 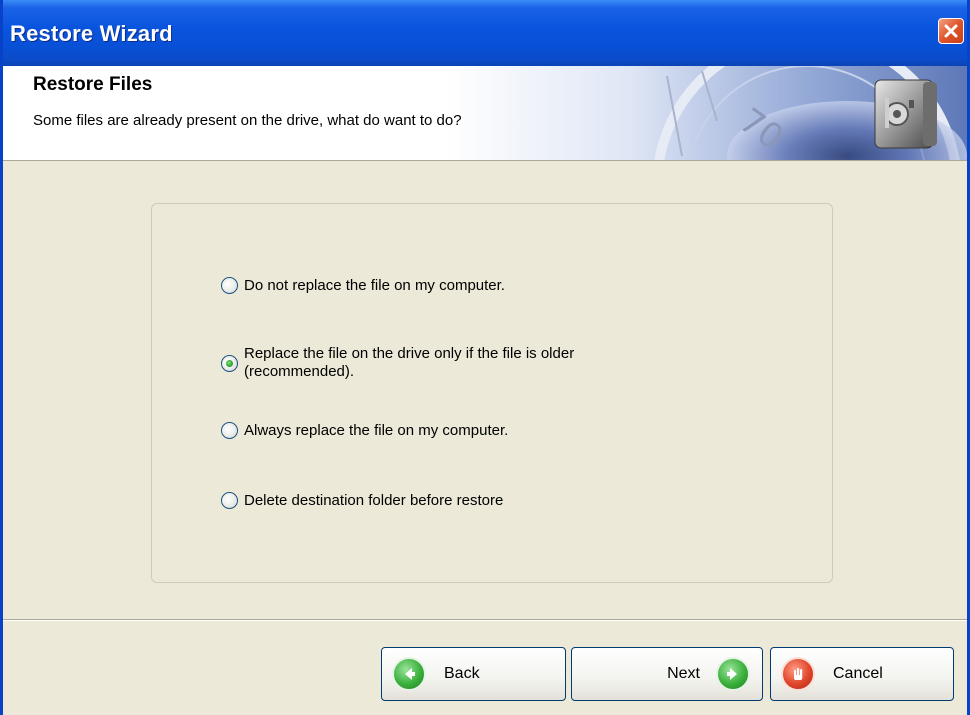 I want to click on close-button, so click(x=951, y=31).